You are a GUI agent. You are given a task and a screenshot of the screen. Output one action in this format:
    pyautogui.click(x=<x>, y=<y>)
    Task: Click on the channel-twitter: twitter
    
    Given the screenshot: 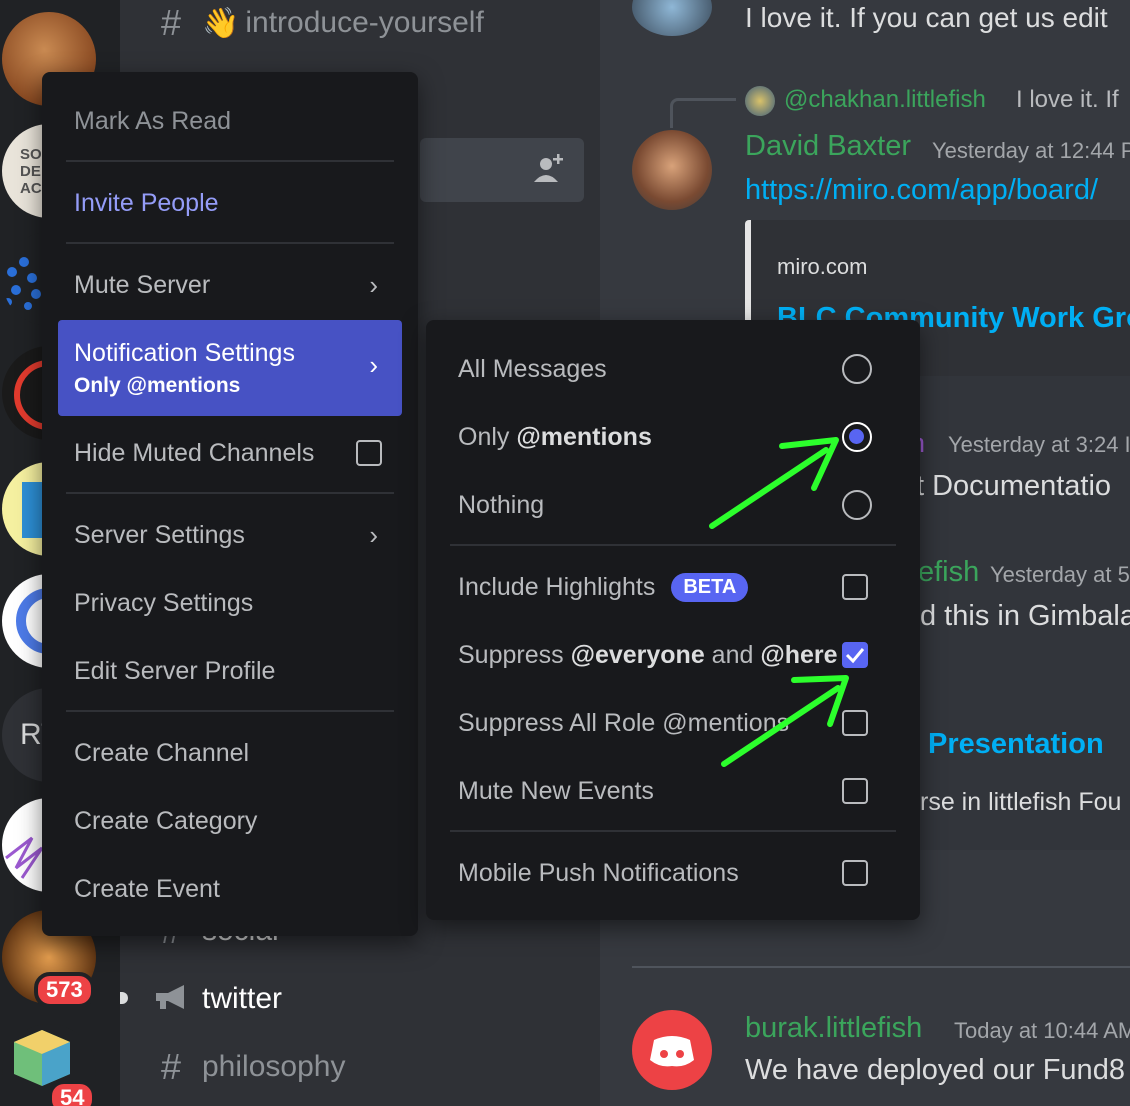 What is the action you would take?
    pyautogui.click(x=218, y=999)
    